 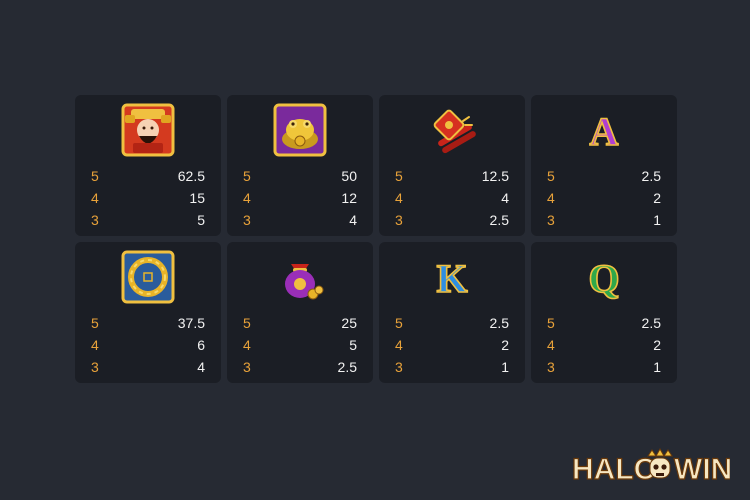 I want to click on paytable-card-letter-q: Q 5 2.5 4 2 3 1, so click(x=604, y=312).